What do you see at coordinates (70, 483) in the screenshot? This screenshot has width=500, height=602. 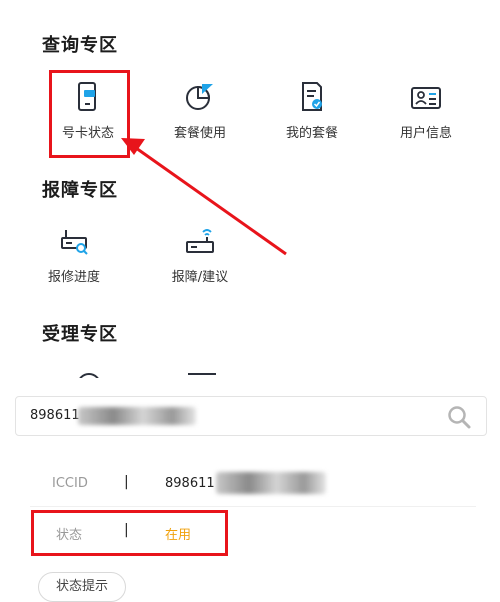 I see `iccid-label: ICCID` at bounding box center [70, 483].